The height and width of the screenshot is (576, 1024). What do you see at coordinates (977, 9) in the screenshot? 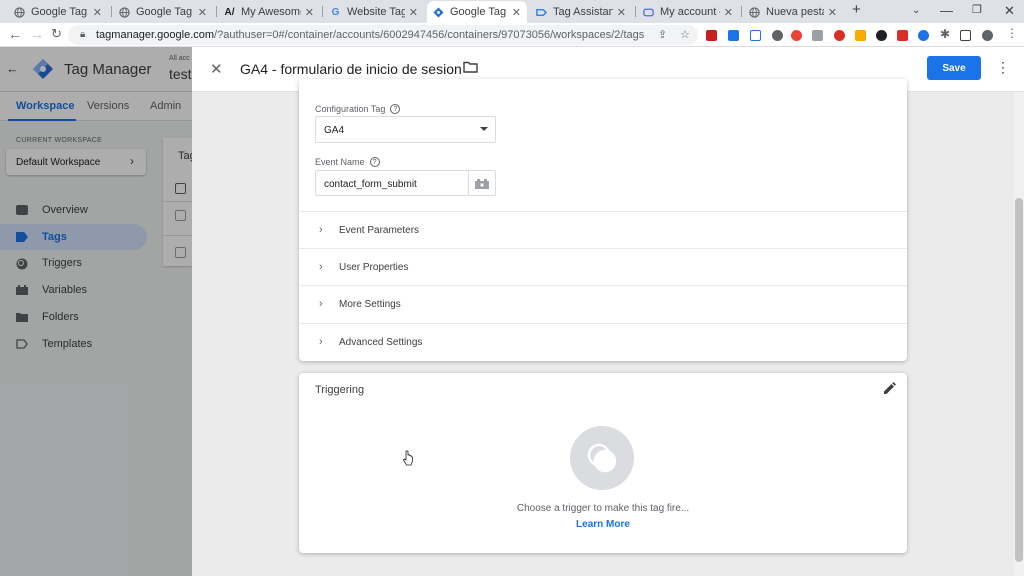
I see `restore-icon: ❐` at bounding box center [977, 9].